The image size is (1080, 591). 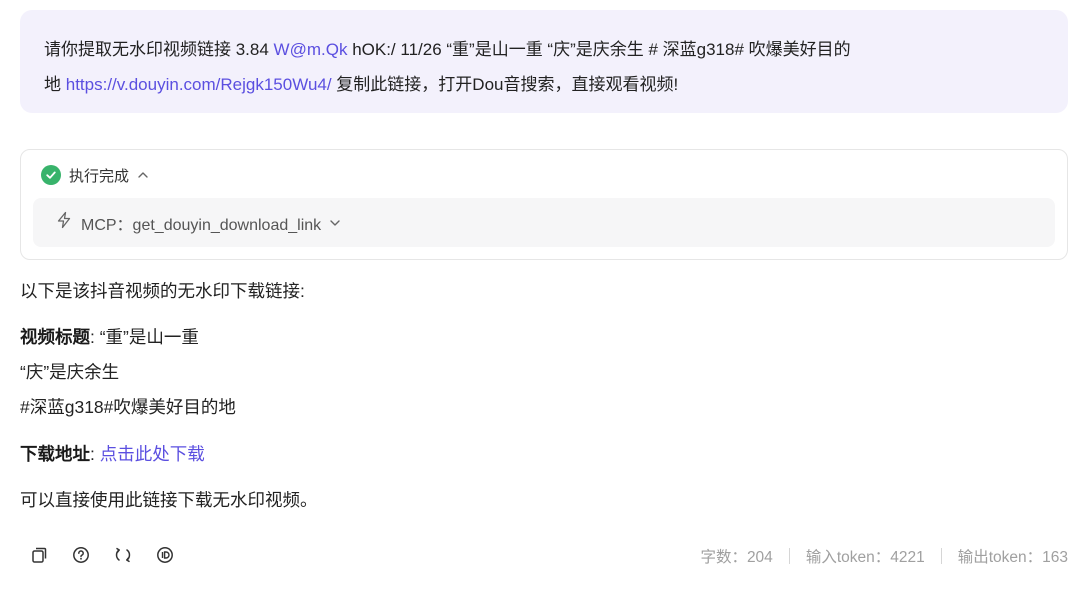 I want to click on message-actions, so click(x=102, y=555).